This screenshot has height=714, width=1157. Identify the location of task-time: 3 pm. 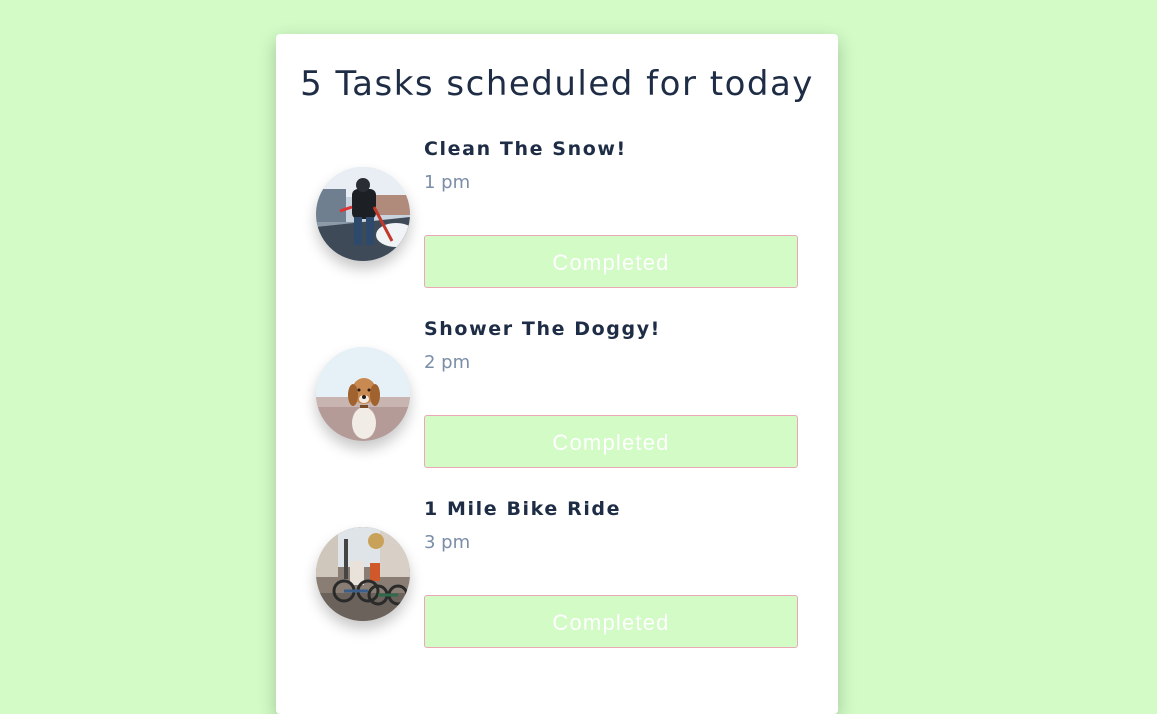
(447, 542).